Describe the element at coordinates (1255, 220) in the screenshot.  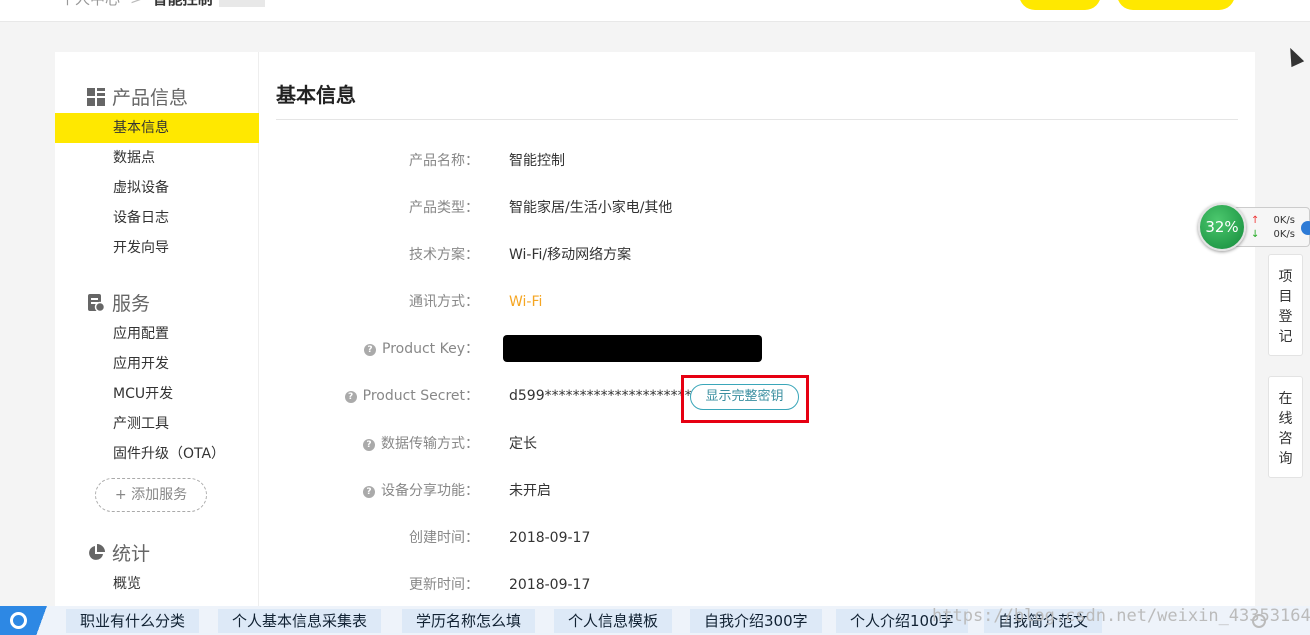
I see `upload-arrow-icon: ↑` at that location.